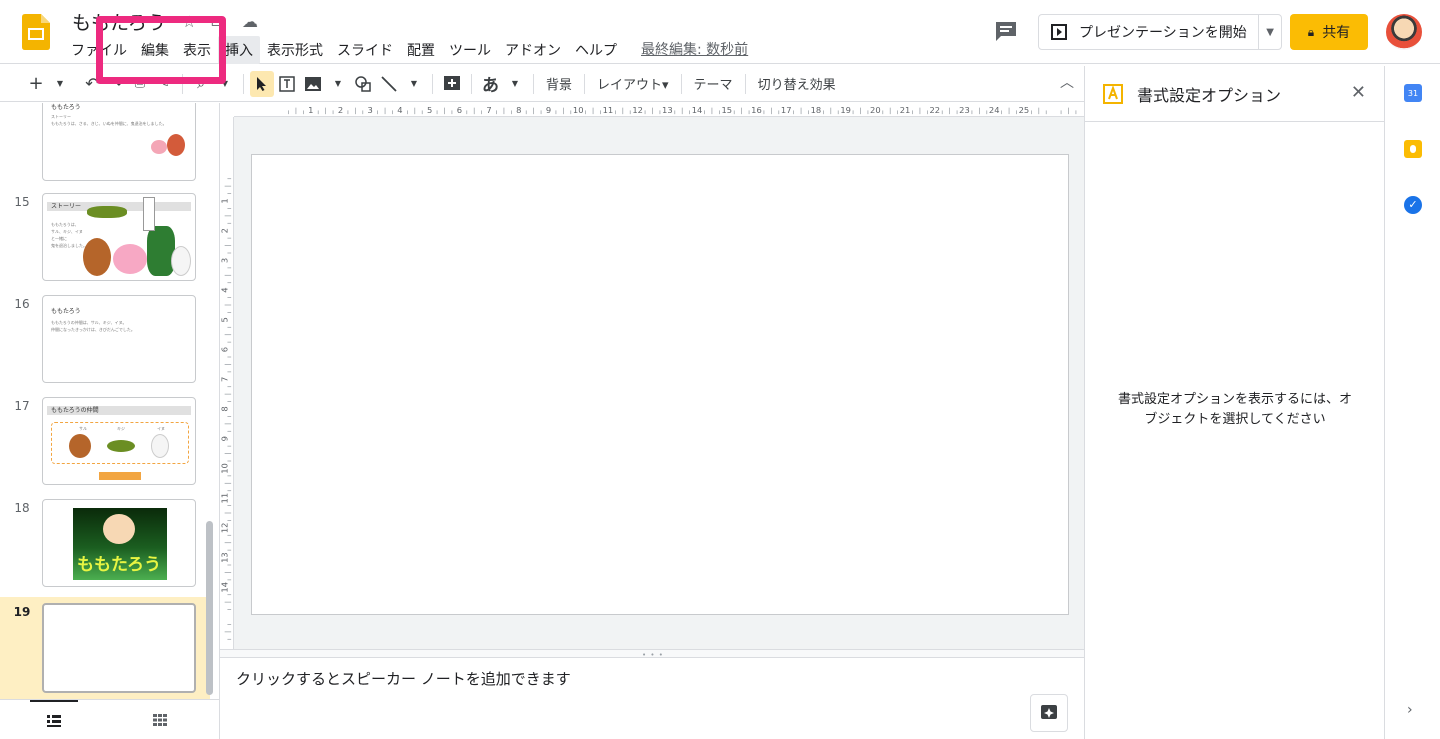  I want to click on thumb-title: ももたろうの仲間, so click(119, 410).